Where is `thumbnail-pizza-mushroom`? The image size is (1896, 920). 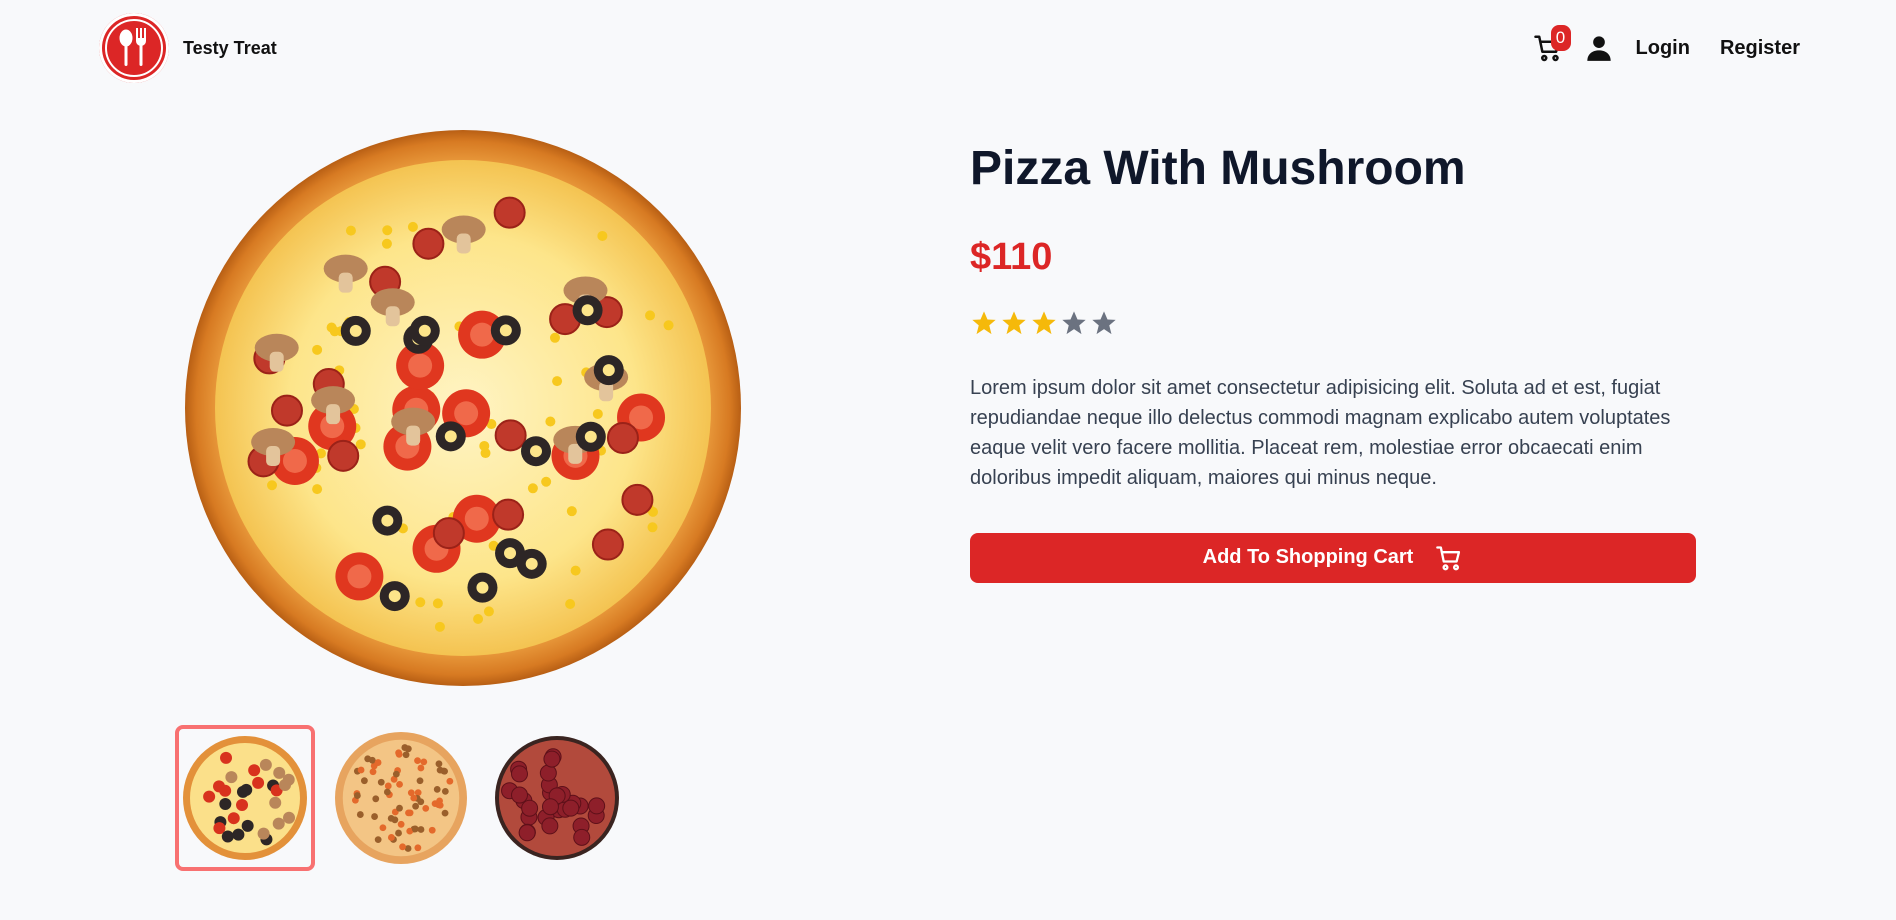
thumbnail-pizza-mushroom is located at coordinates (245, 798).